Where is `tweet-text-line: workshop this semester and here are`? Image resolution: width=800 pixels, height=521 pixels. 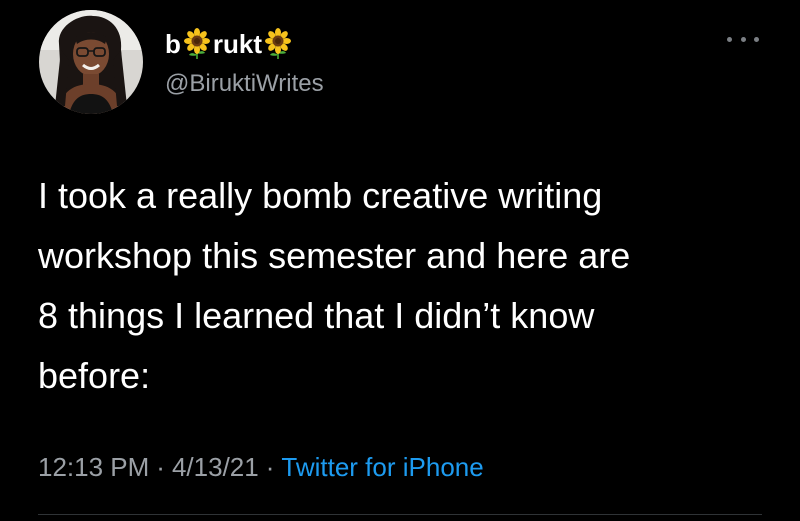
tweet-text-line: workshop this semester and here are is located at coordinates (334, 255).